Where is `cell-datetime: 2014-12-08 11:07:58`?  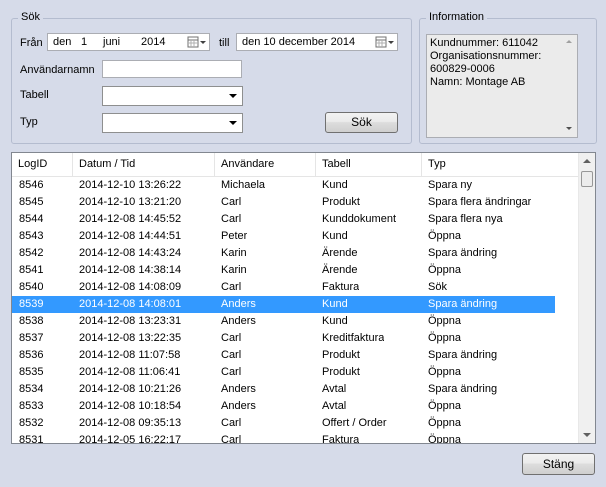
cell-datetime: 2014-12-08 11:07:58 is located at coordinates (130, 355).